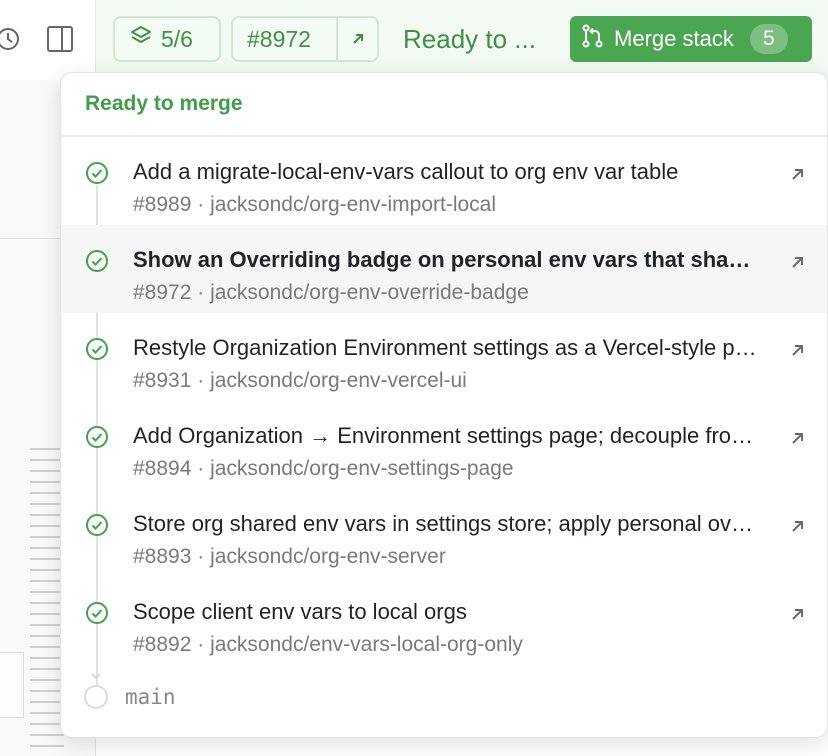  I want to click on merge-count-badge: 5, so click(768, 39).